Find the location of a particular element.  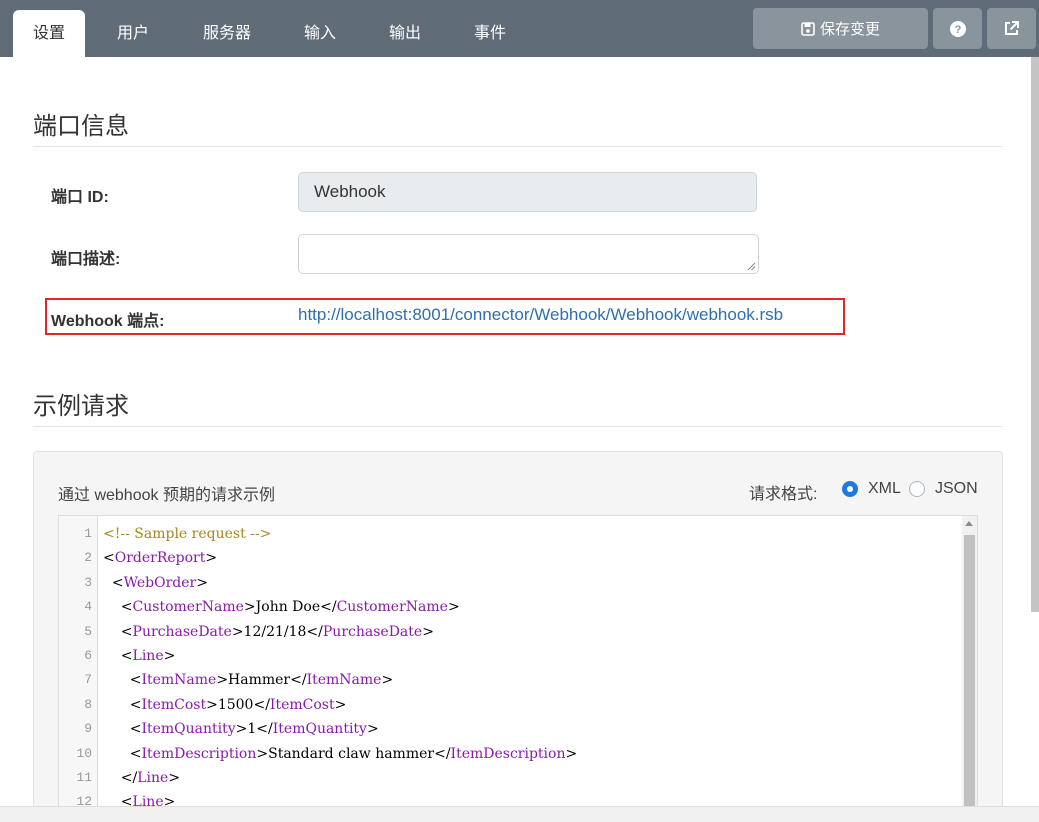

xml-tag-name: OrderReport is located at coordinates (160, 558).